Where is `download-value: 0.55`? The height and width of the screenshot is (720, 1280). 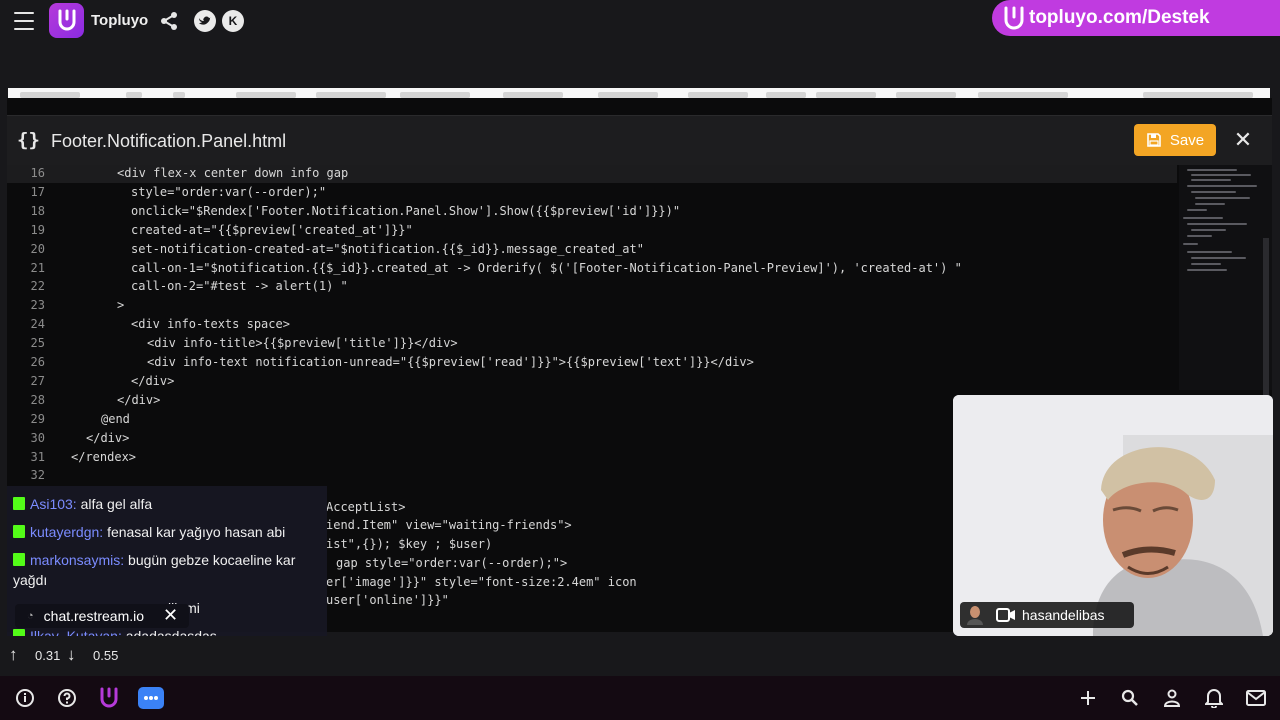 download-value: 0.55 is located at coordinates (106, 655).